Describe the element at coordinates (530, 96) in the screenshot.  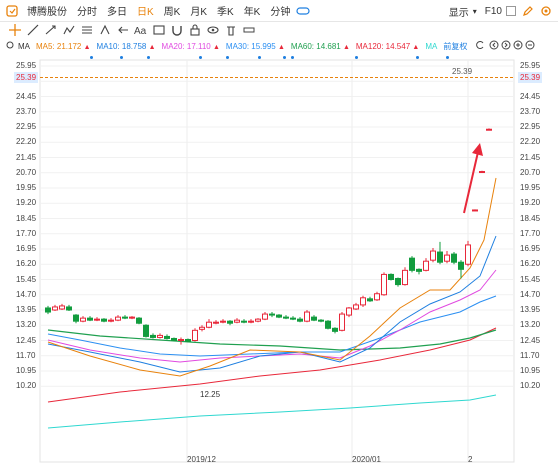
I see `price-tick-right: 24.45` at that location.